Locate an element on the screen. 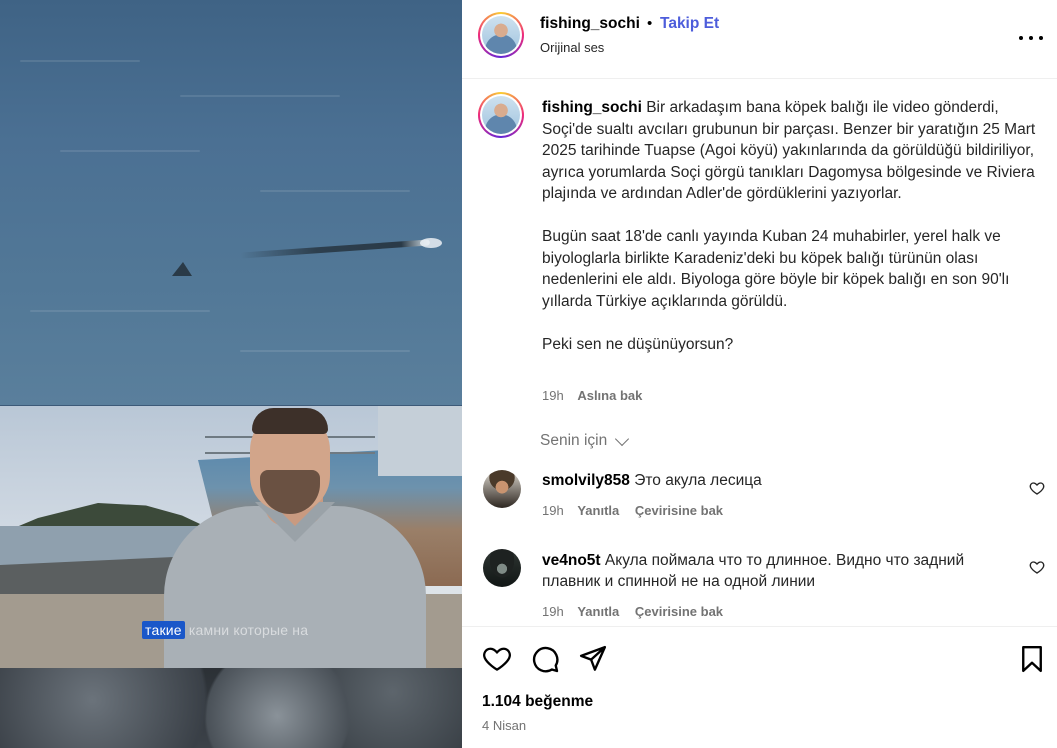  caption-time: 19h is located at coordinates (553, 395).